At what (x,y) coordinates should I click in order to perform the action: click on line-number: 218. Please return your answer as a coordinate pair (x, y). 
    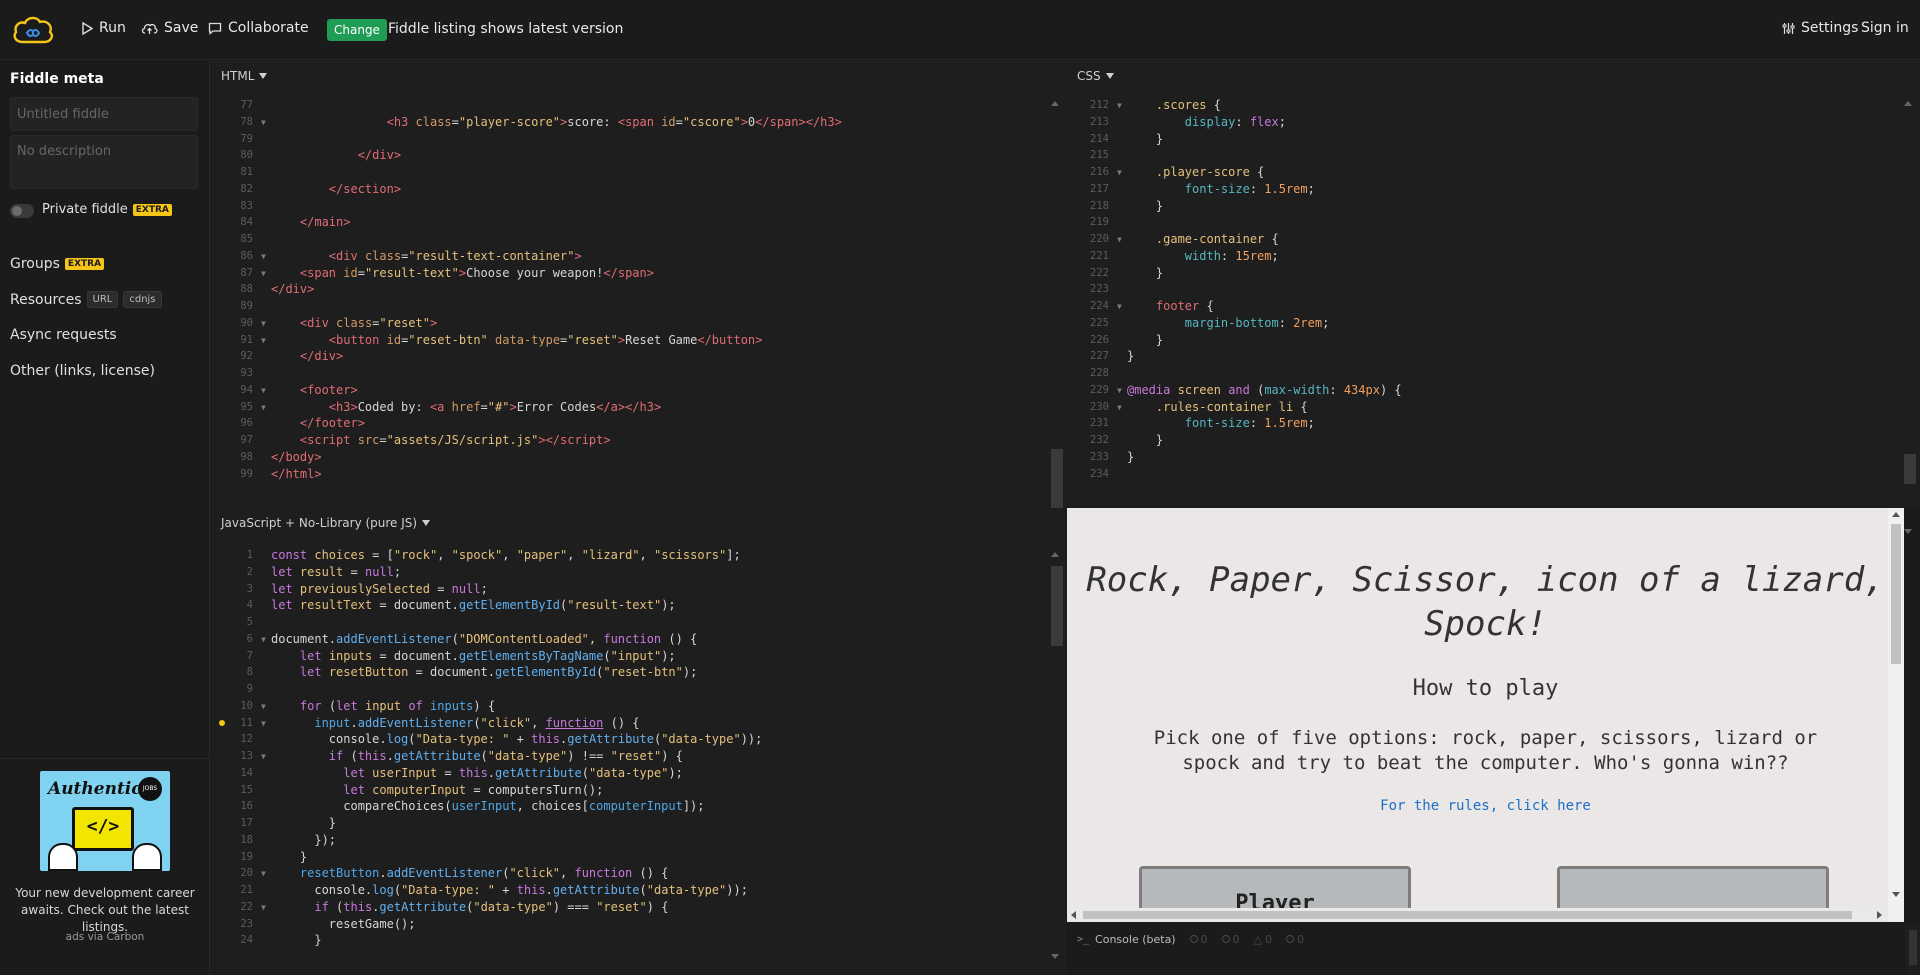
    Looking at the image, I should click on (1099, 205).